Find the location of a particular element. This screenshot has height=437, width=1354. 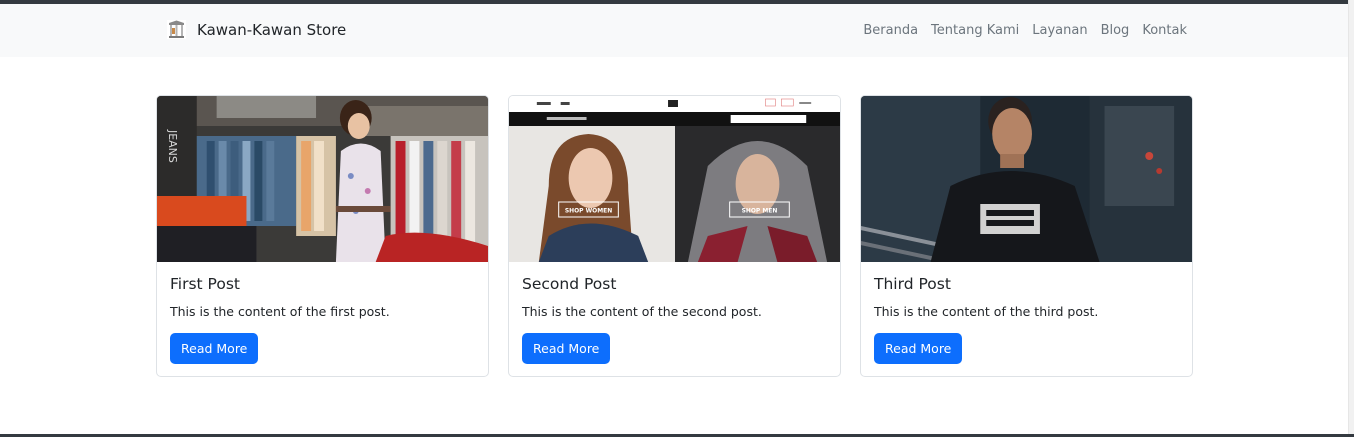

post-image-man-tshirt is located at coordinates (1026, 179).